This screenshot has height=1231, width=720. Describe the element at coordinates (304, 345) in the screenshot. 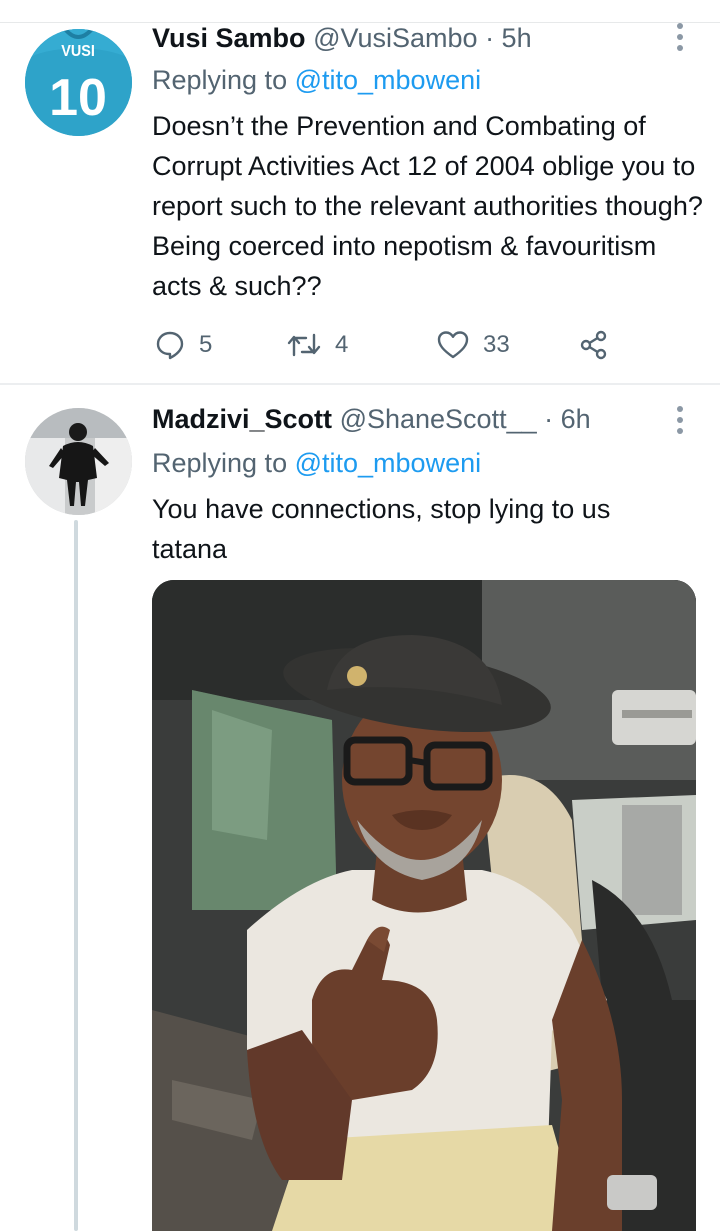

I see `retweet-icon` at that location.